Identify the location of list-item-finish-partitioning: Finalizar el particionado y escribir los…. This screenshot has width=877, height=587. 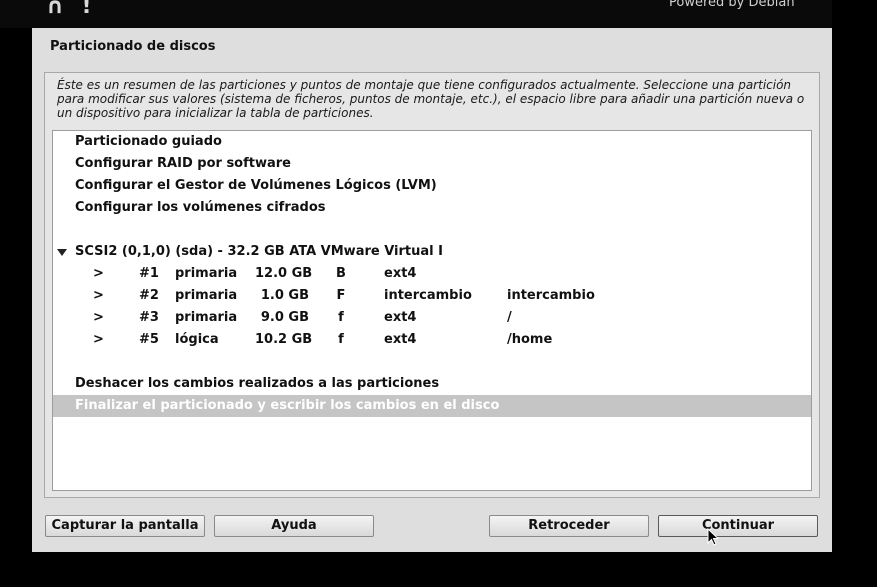
(432, 406).